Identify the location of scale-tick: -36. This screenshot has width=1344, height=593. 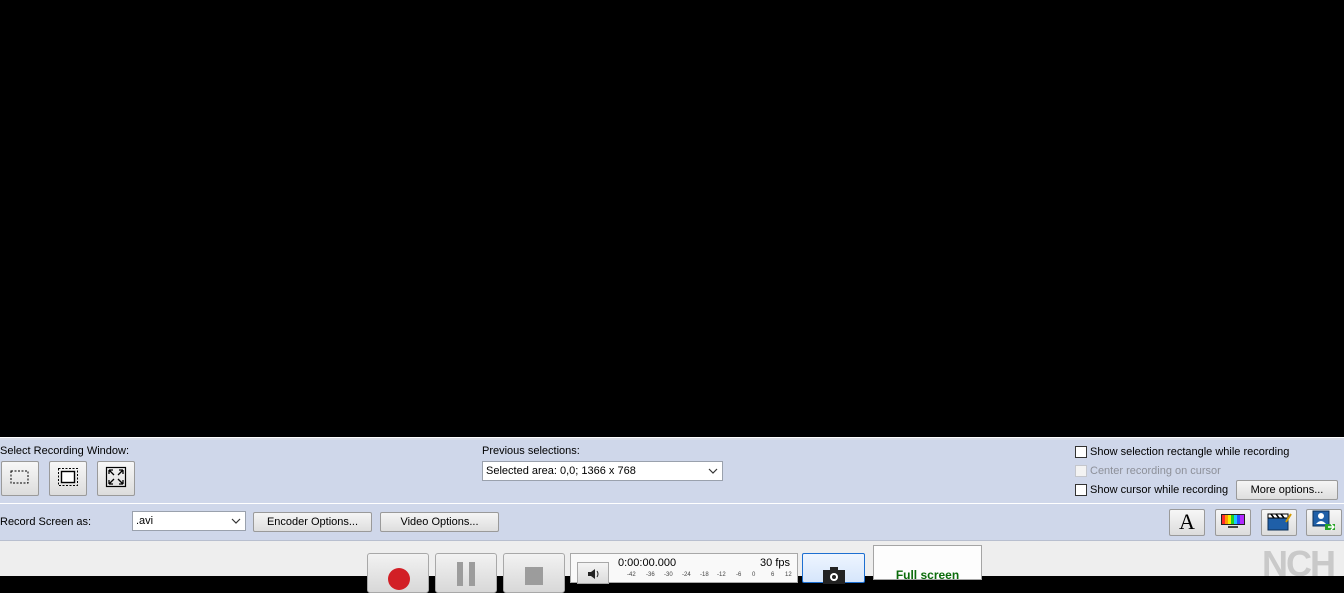
(650, 575).